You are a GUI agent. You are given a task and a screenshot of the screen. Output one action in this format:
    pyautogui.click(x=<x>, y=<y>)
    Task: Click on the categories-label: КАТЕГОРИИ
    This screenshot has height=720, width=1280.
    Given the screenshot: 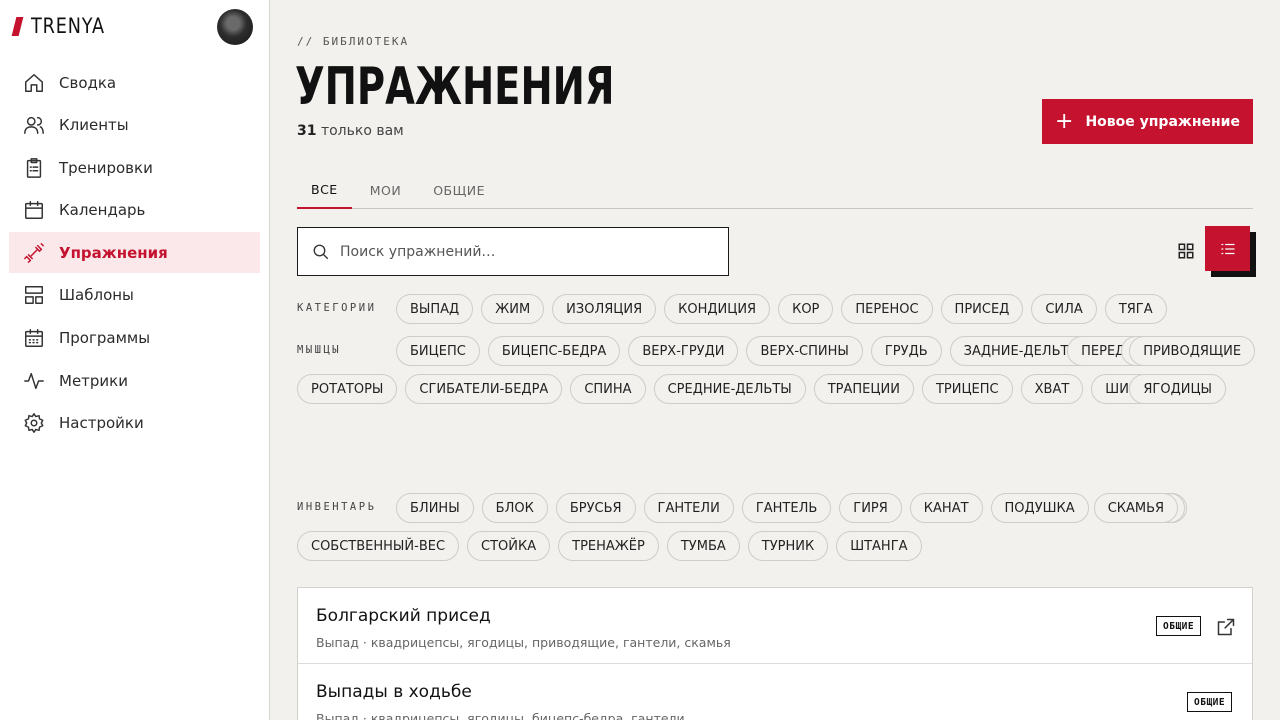 What is the action you would take?
    pyautogui.click(x=337, y=308)
    